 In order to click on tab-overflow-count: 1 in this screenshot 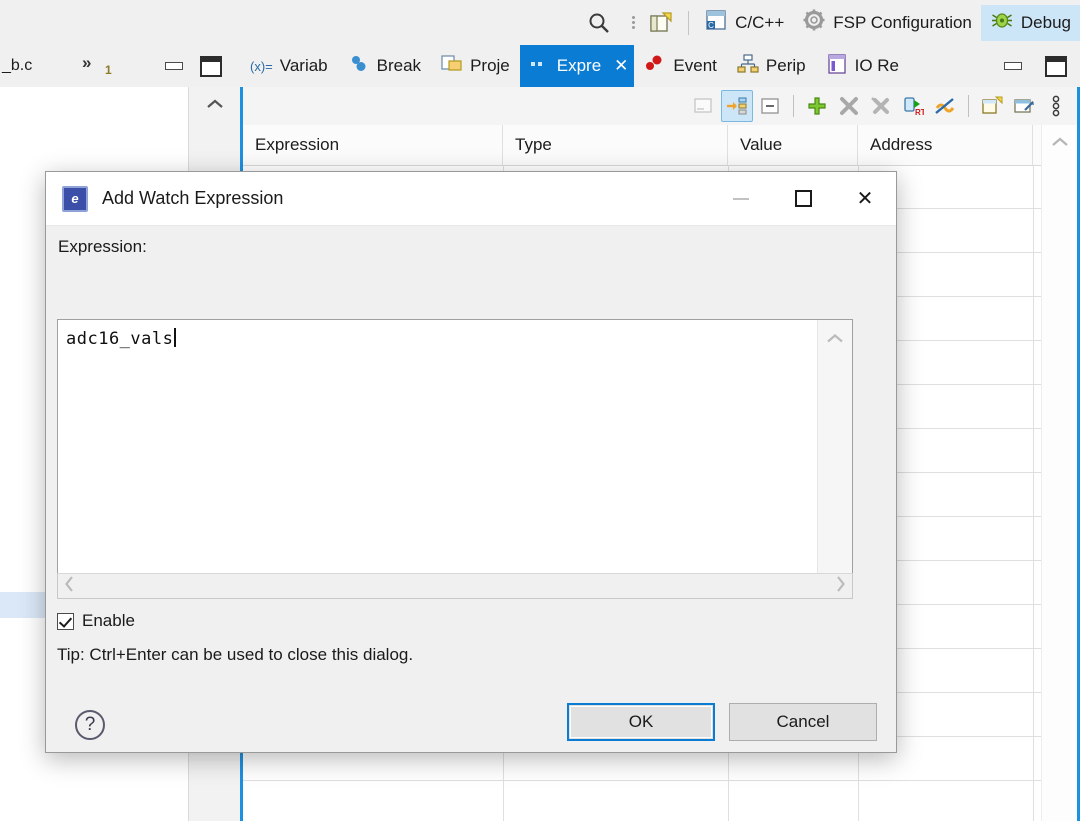, I will do `click(108, 70)`.